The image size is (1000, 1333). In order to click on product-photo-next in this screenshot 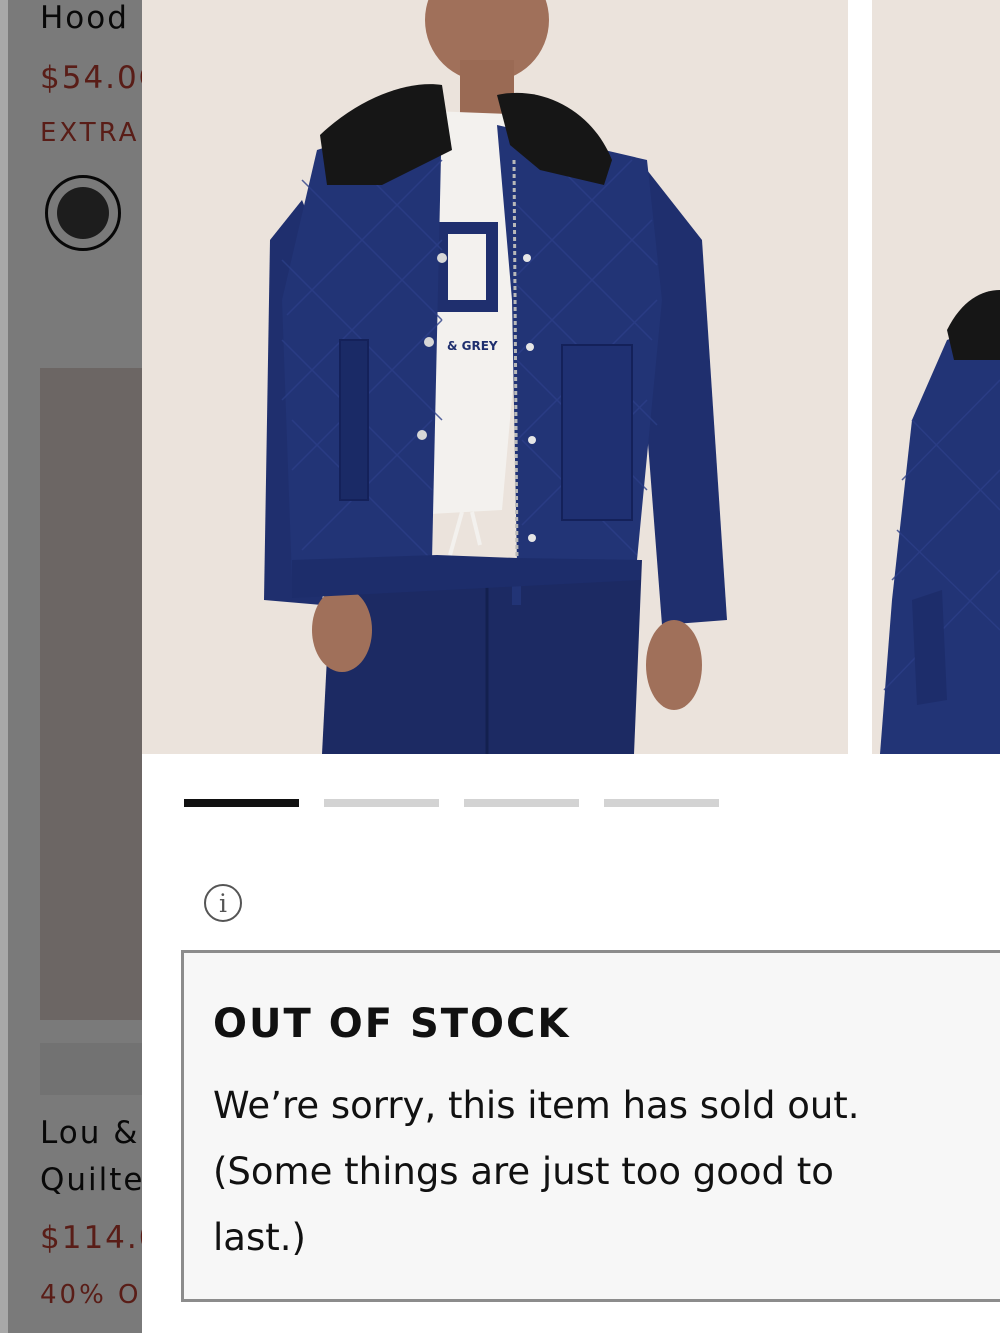, I will do `click(936, 377)`.